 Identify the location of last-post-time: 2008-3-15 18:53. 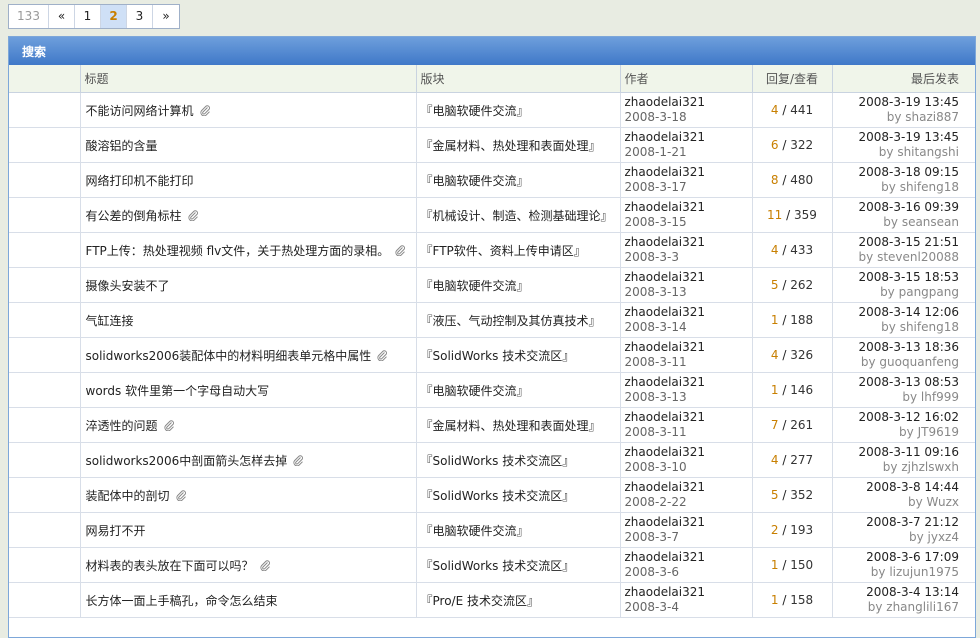
(898, 277).